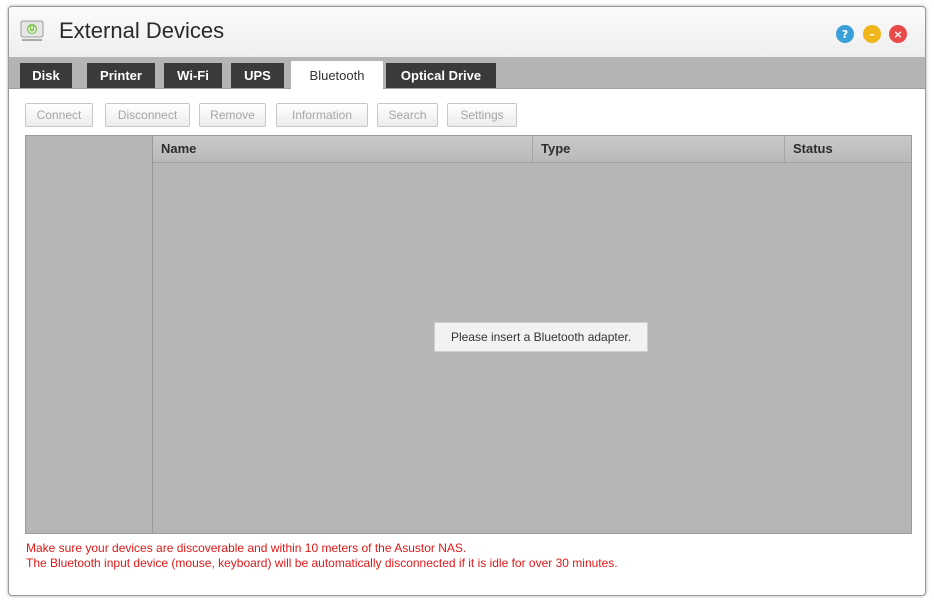 This screenshot has height=601, width=934. Describe the element at coordinates (32, 31) in the screenshot. I see `external-devices-icon` at that location.